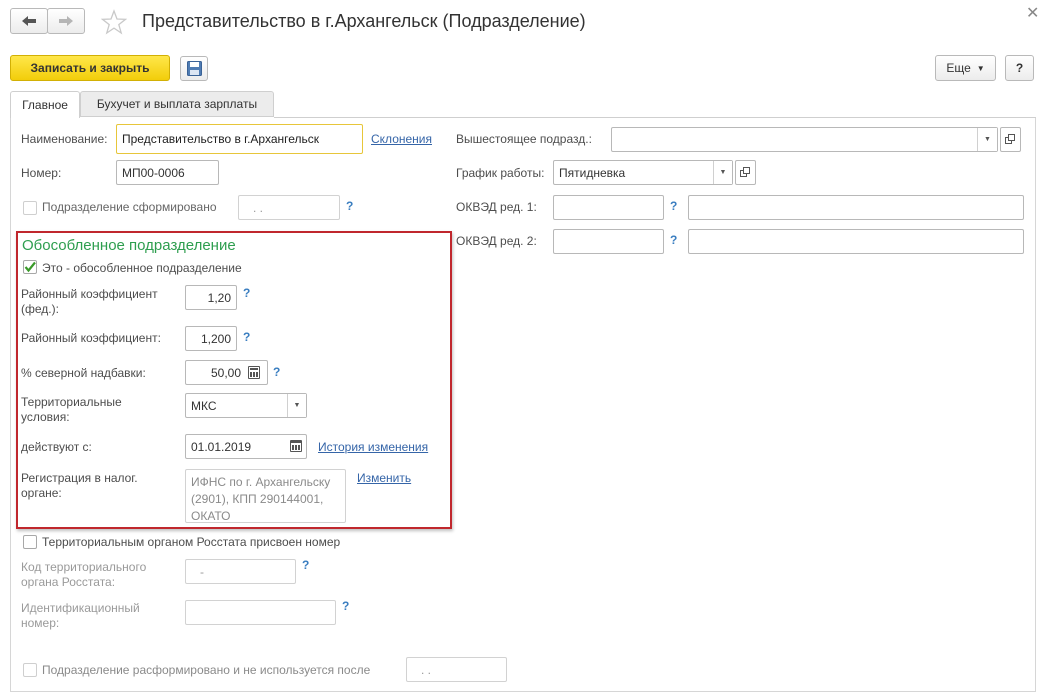  Describe the element at coordinates (289, 207) in the screenshot. I see `formed-date-input: . .` at that location.